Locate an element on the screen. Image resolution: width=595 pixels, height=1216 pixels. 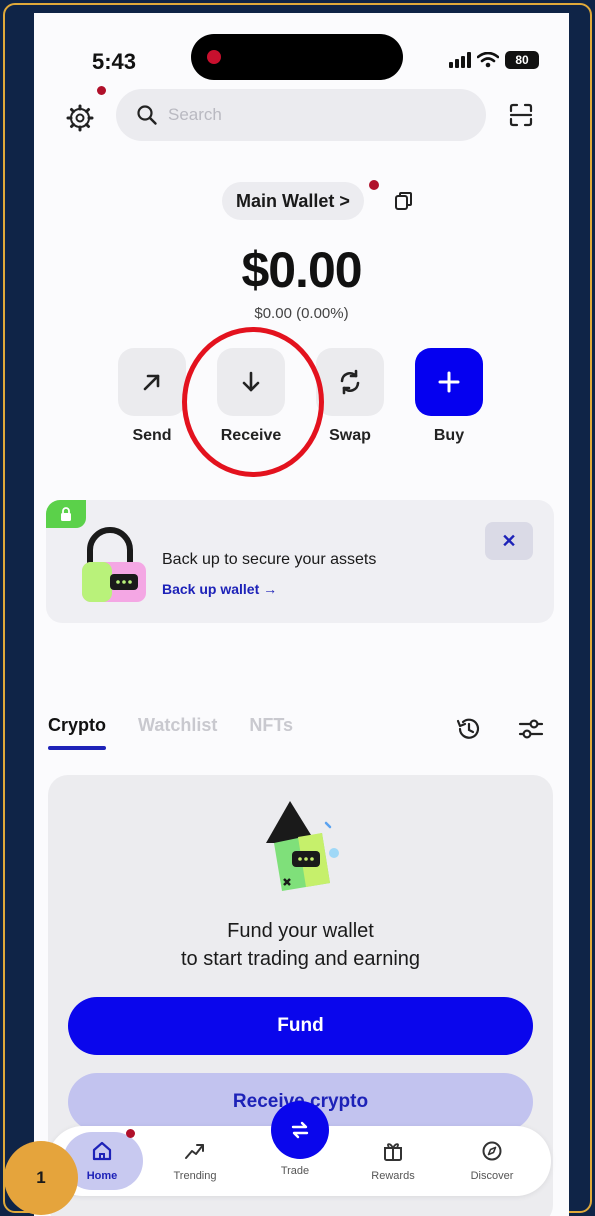
step-number-badge: 1 is located at coordinates (41, 1178).